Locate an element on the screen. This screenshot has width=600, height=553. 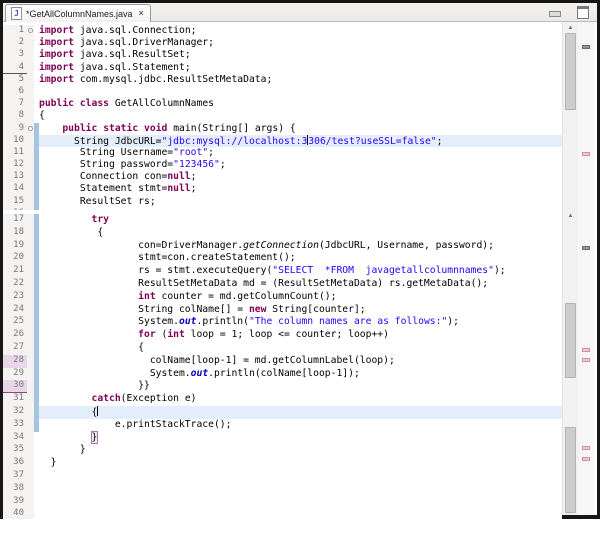
code-line: 27 { is located at coordinates (282, 348).